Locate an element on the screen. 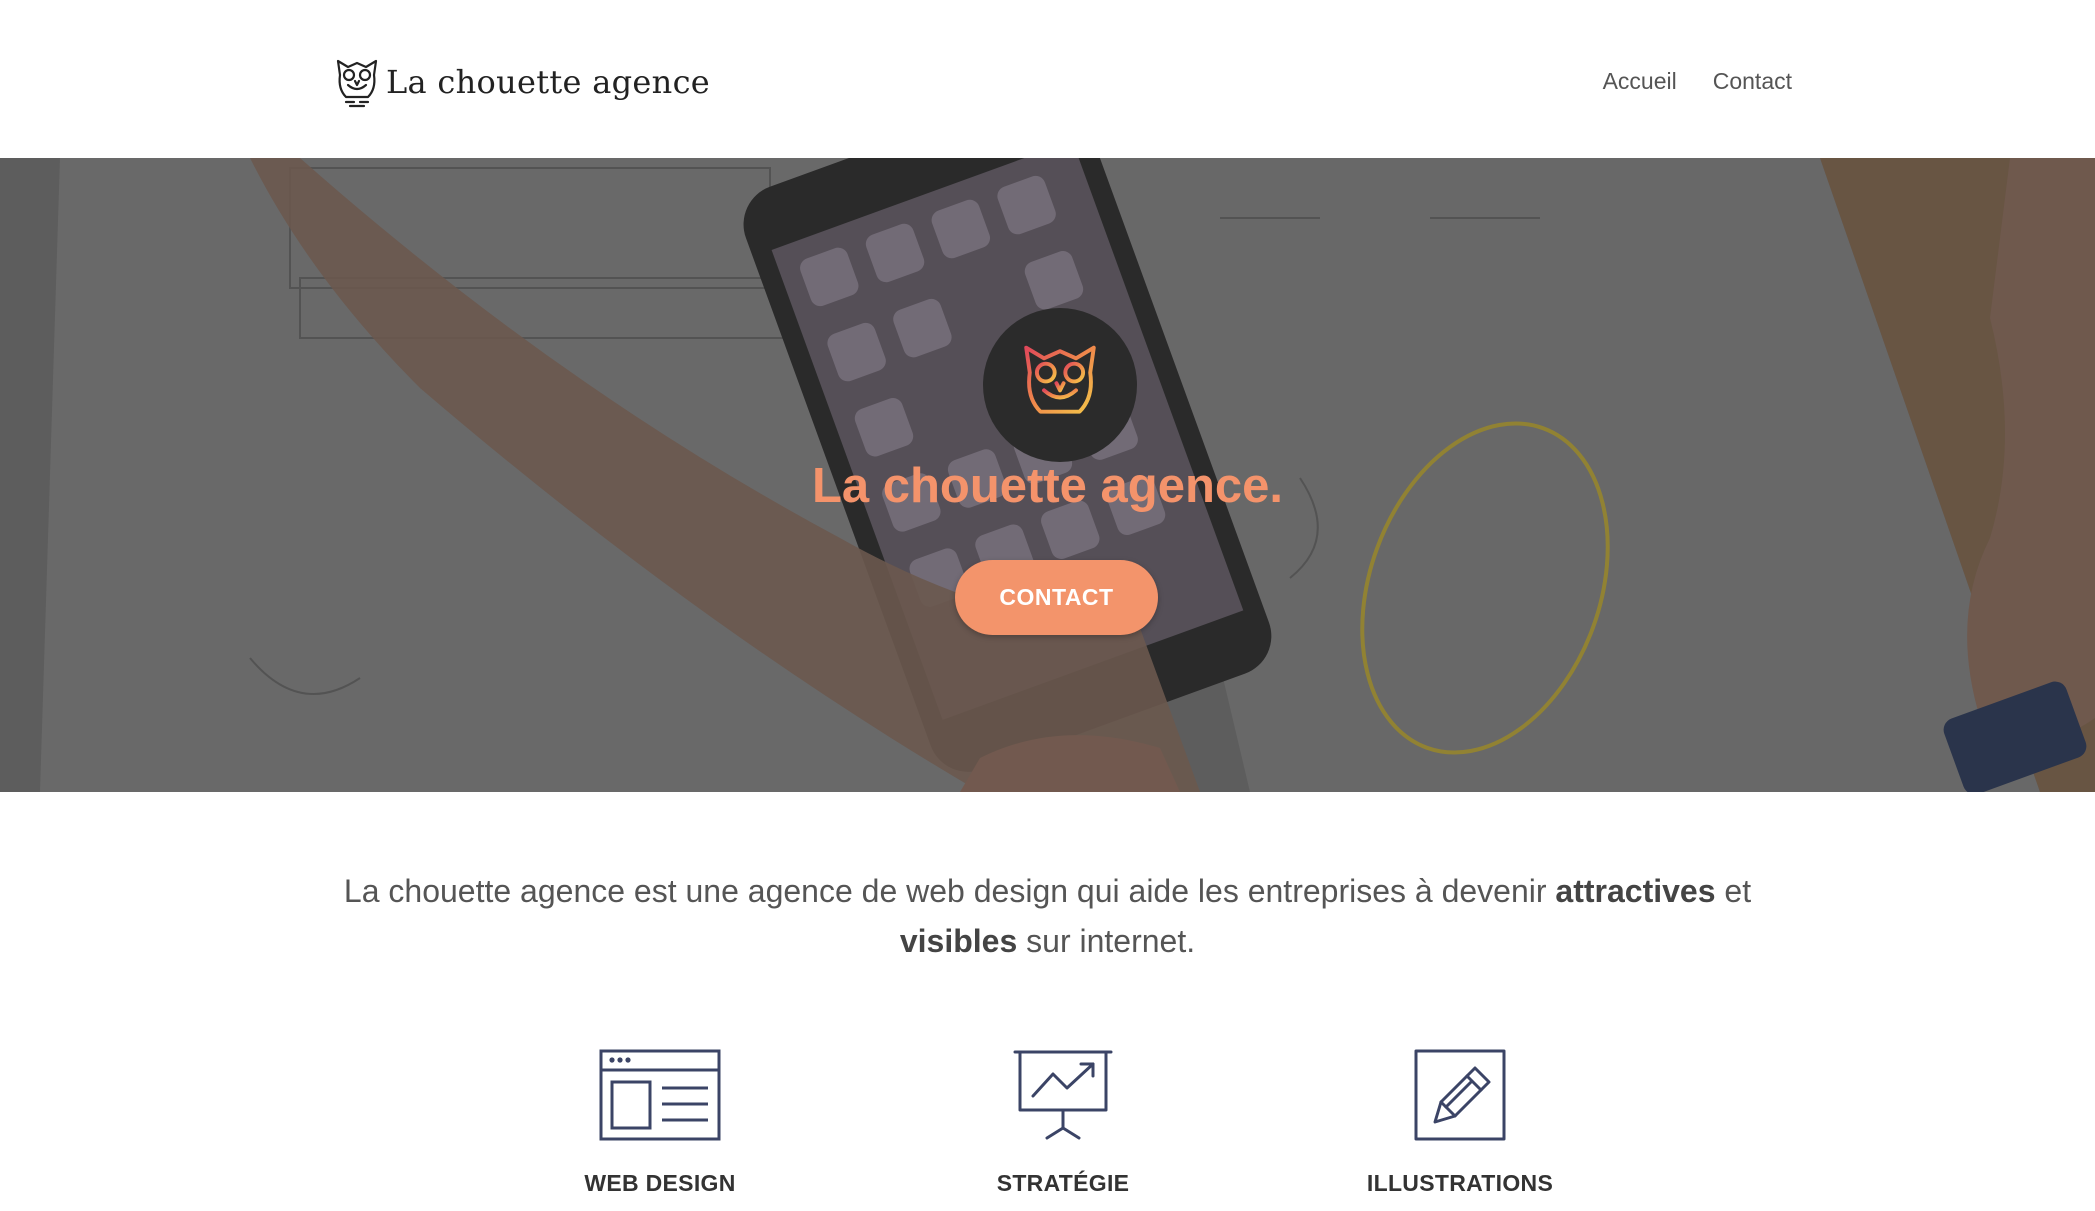  service-strategie: STRATÉGIE is located at coordinates (1063, 1122).